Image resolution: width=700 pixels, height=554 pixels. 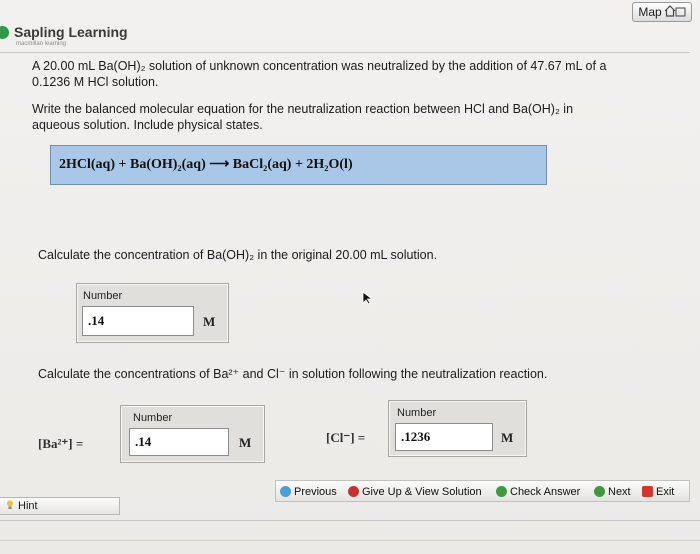 I want to click on ba-concentration-input: .14, so click(x=179, y=442).